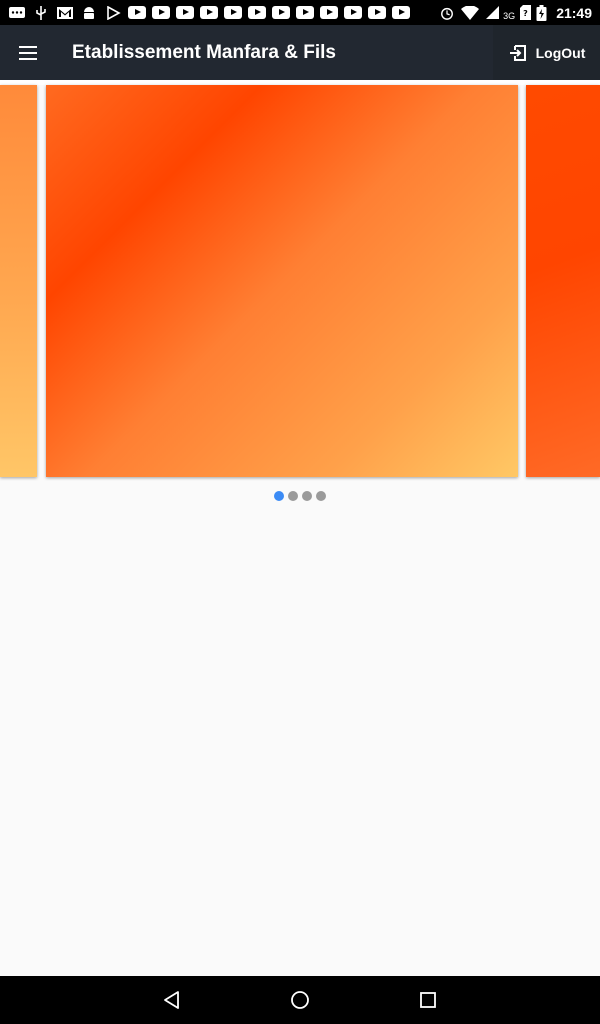  What do you see at coordinates (89, 12) in the screenshot?
I see `android-icon` at bounding box center [89, 12].